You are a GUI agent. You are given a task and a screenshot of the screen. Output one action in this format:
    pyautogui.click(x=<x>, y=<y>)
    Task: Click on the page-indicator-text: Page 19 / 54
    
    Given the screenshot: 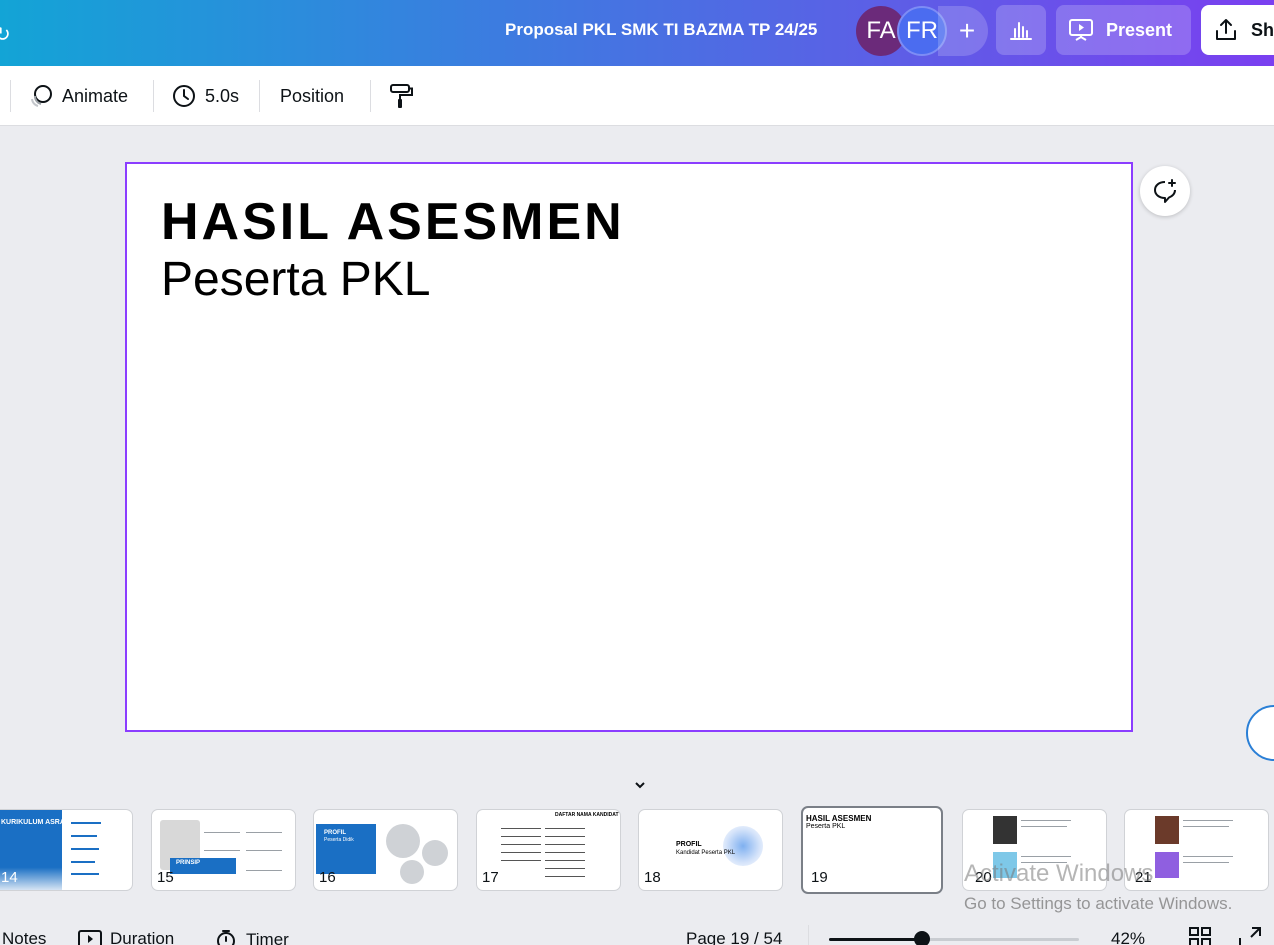 What is the action you would take?
    pyautogui.click(x=734, y=937)
    